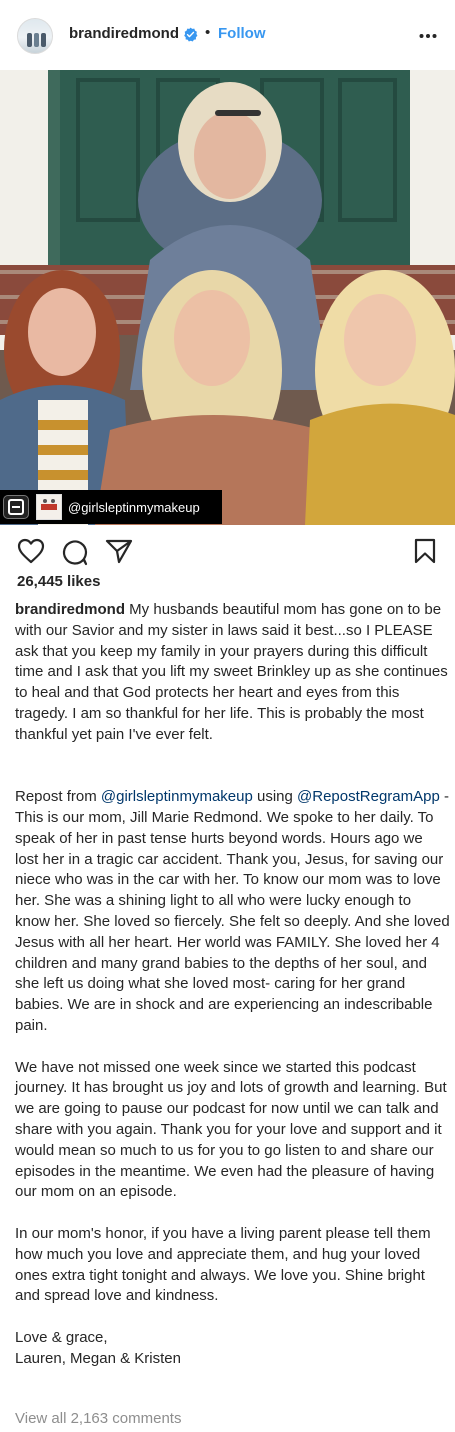  Describe the element at coordinates (428, 36) in the screenshot. I see `more-options-icon` at that location.